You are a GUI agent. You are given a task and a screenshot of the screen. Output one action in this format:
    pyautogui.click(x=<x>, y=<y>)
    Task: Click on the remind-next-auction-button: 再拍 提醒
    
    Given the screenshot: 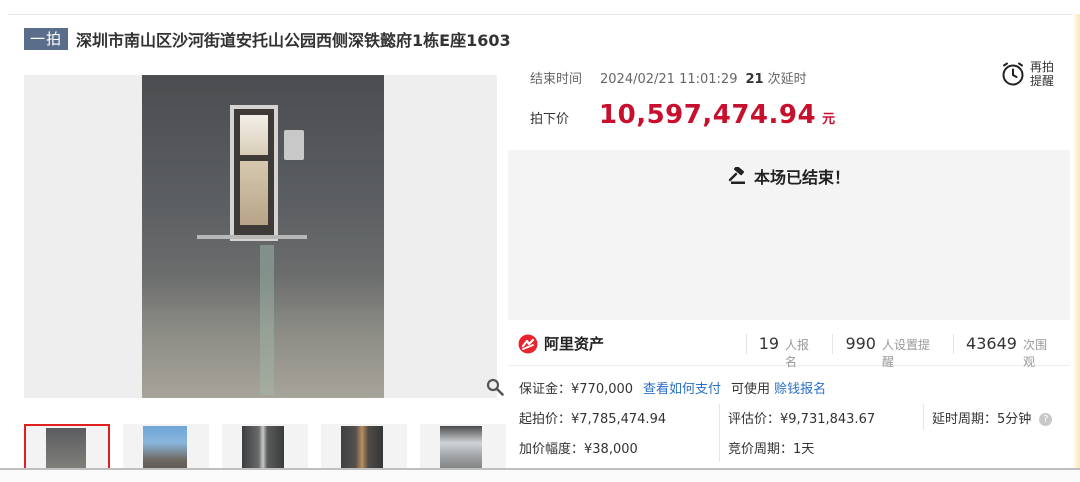 What is the action you would take?
    pyautogui.click(x=1028, y=74)
    